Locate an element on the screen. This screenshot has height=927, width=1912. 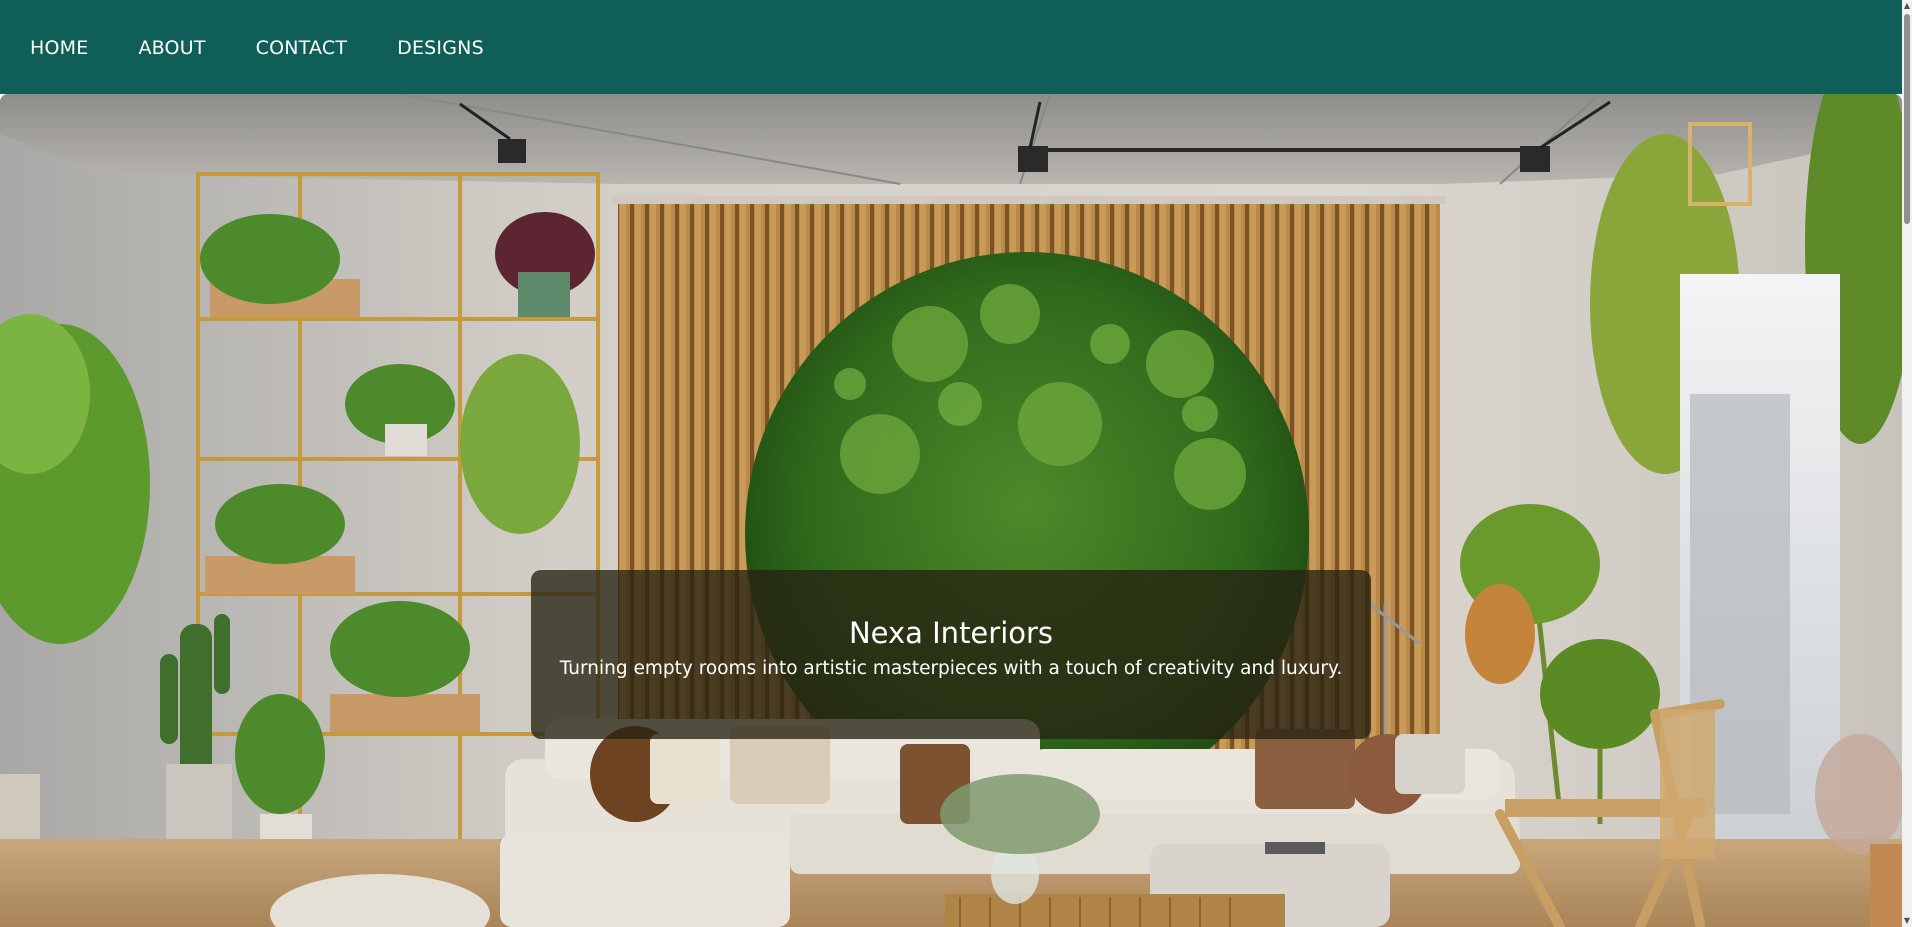
scroll-up-arrow-icon: ▲ is located at coordinates (1907, 6).